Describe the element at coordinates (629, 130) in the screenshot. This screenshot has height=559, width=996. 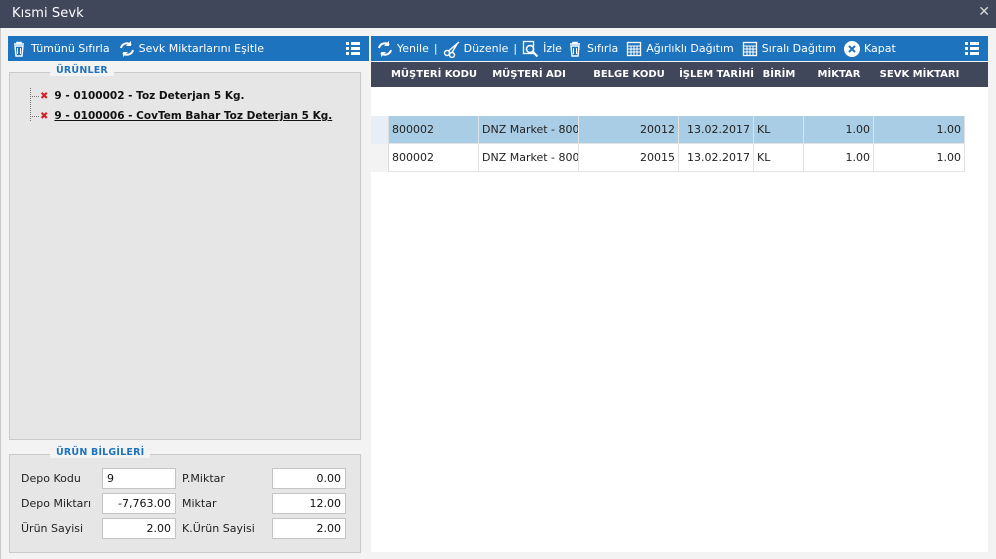
I see `cell-document-code: 20012` at that location.